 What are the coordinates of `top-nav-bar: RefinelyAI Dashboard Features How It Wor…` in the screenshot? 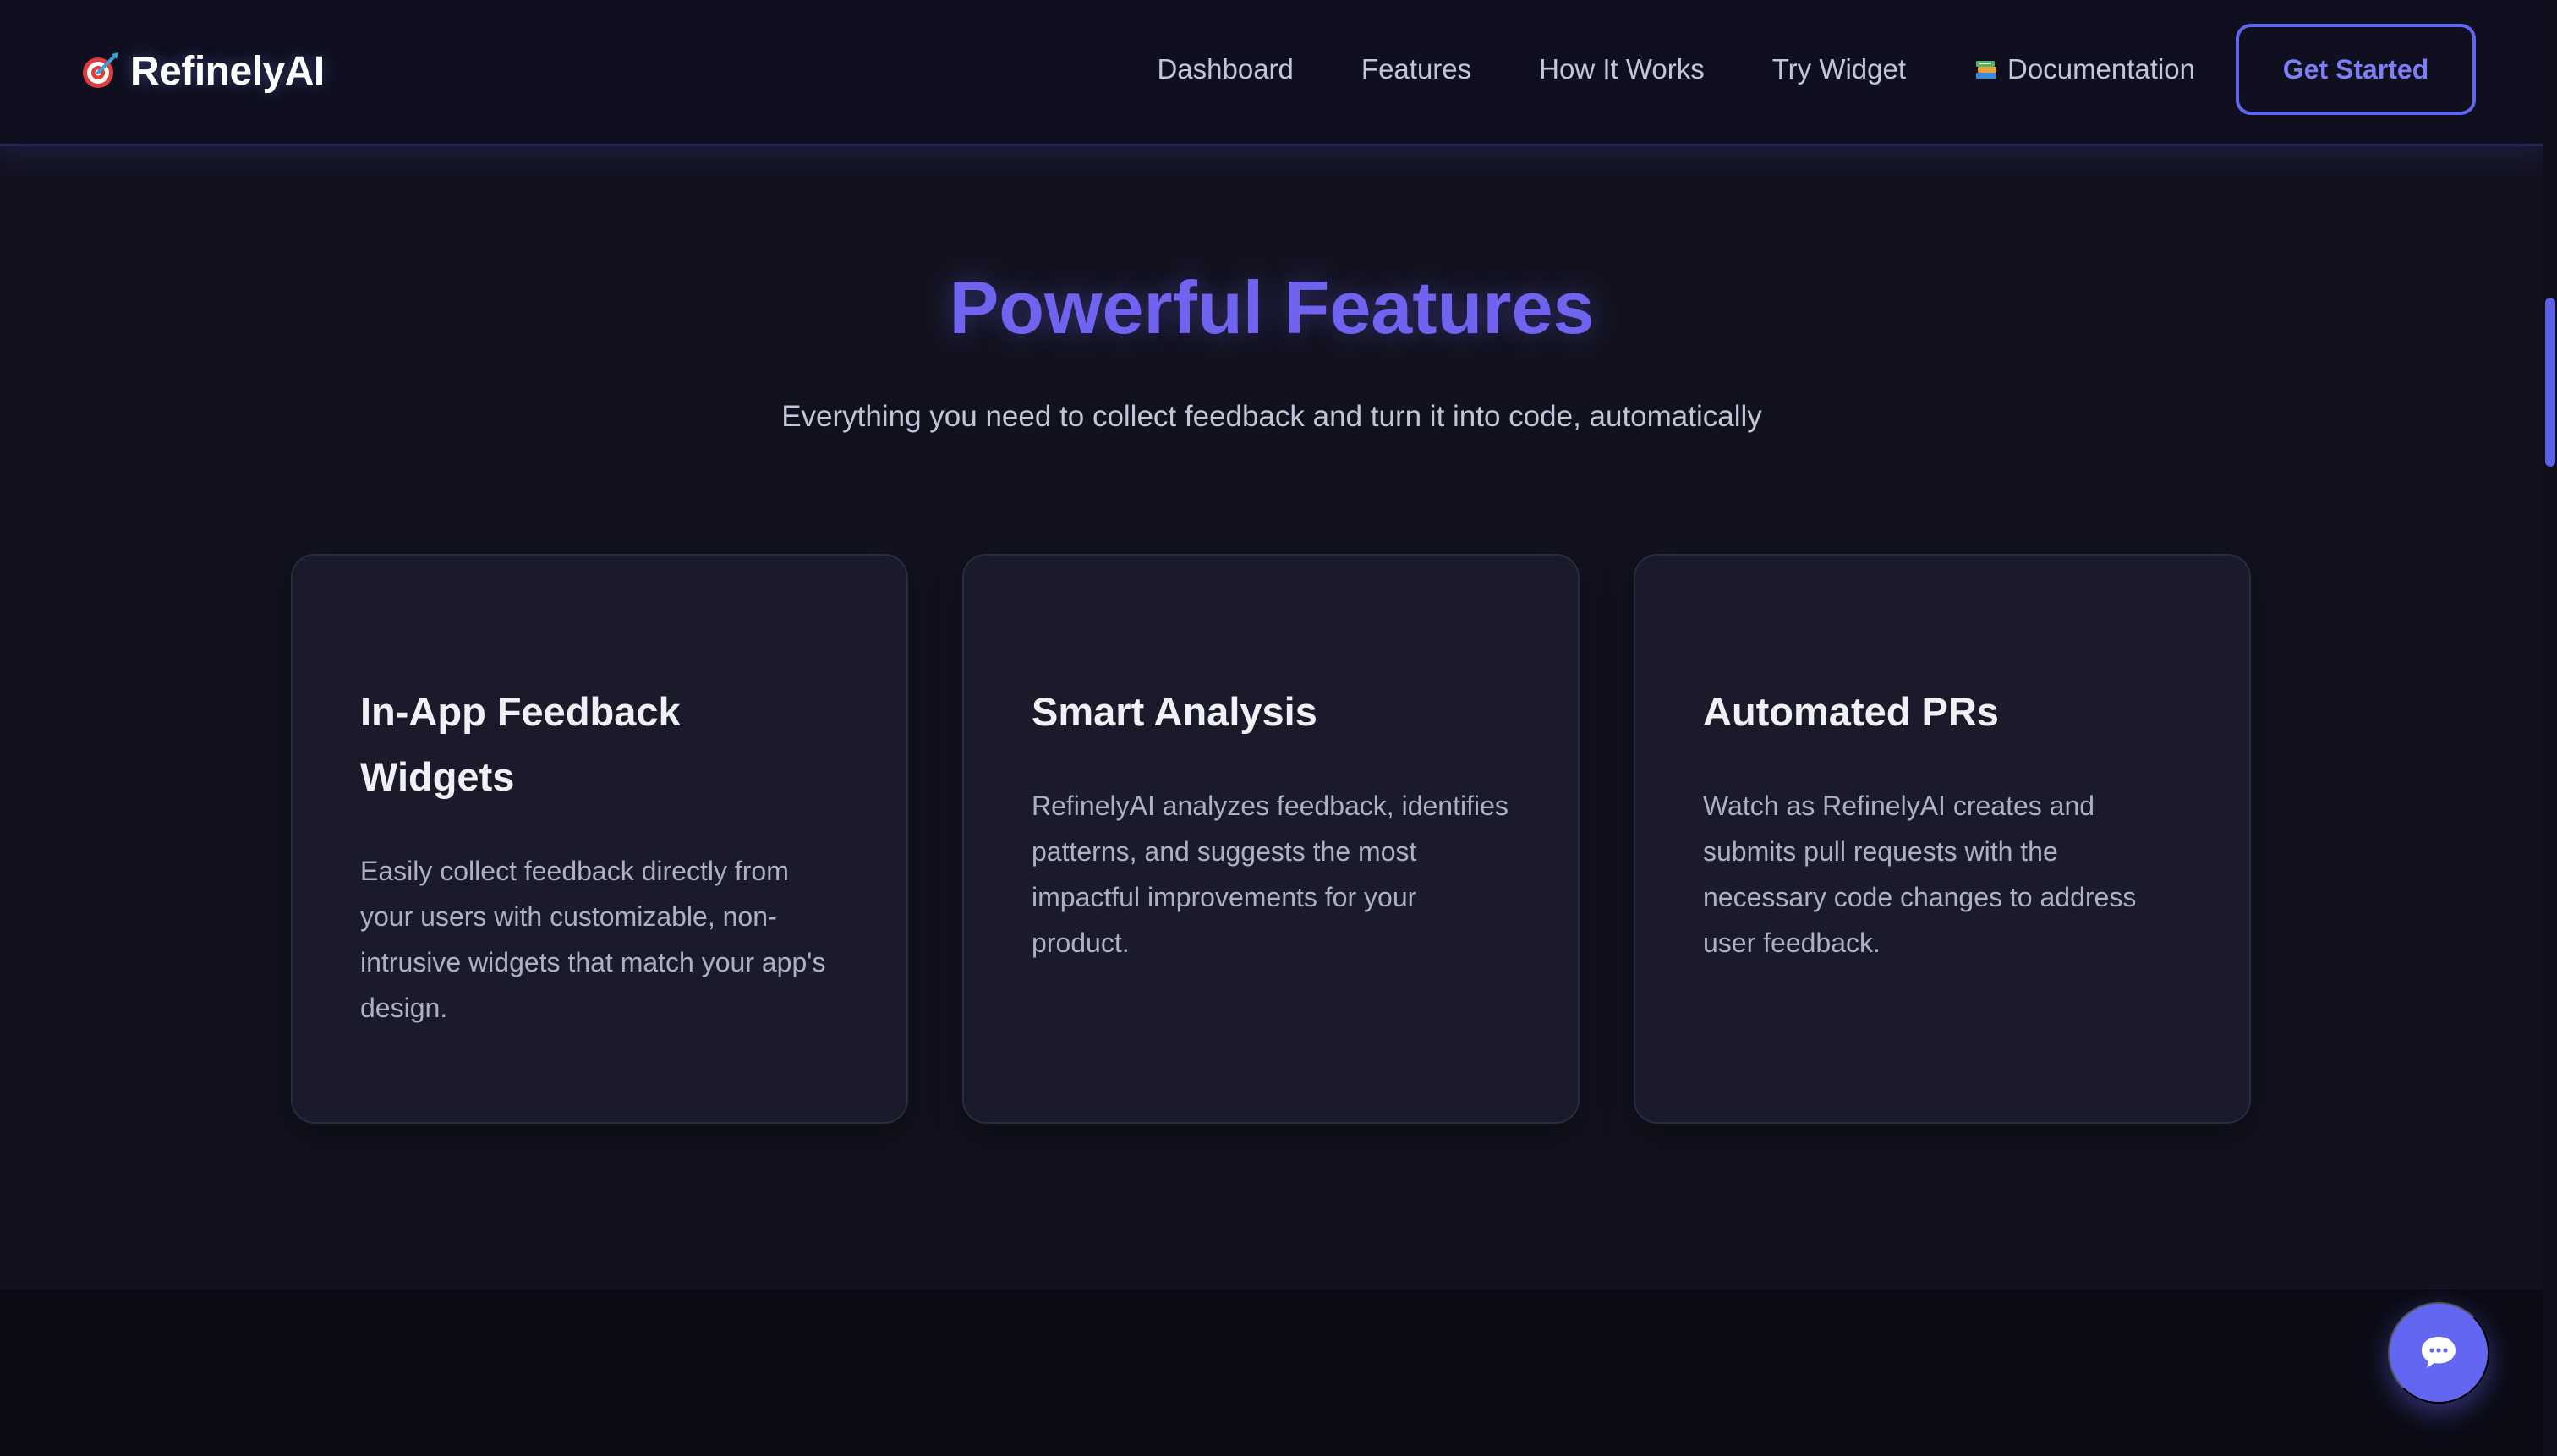 It's located at (1271, 73).